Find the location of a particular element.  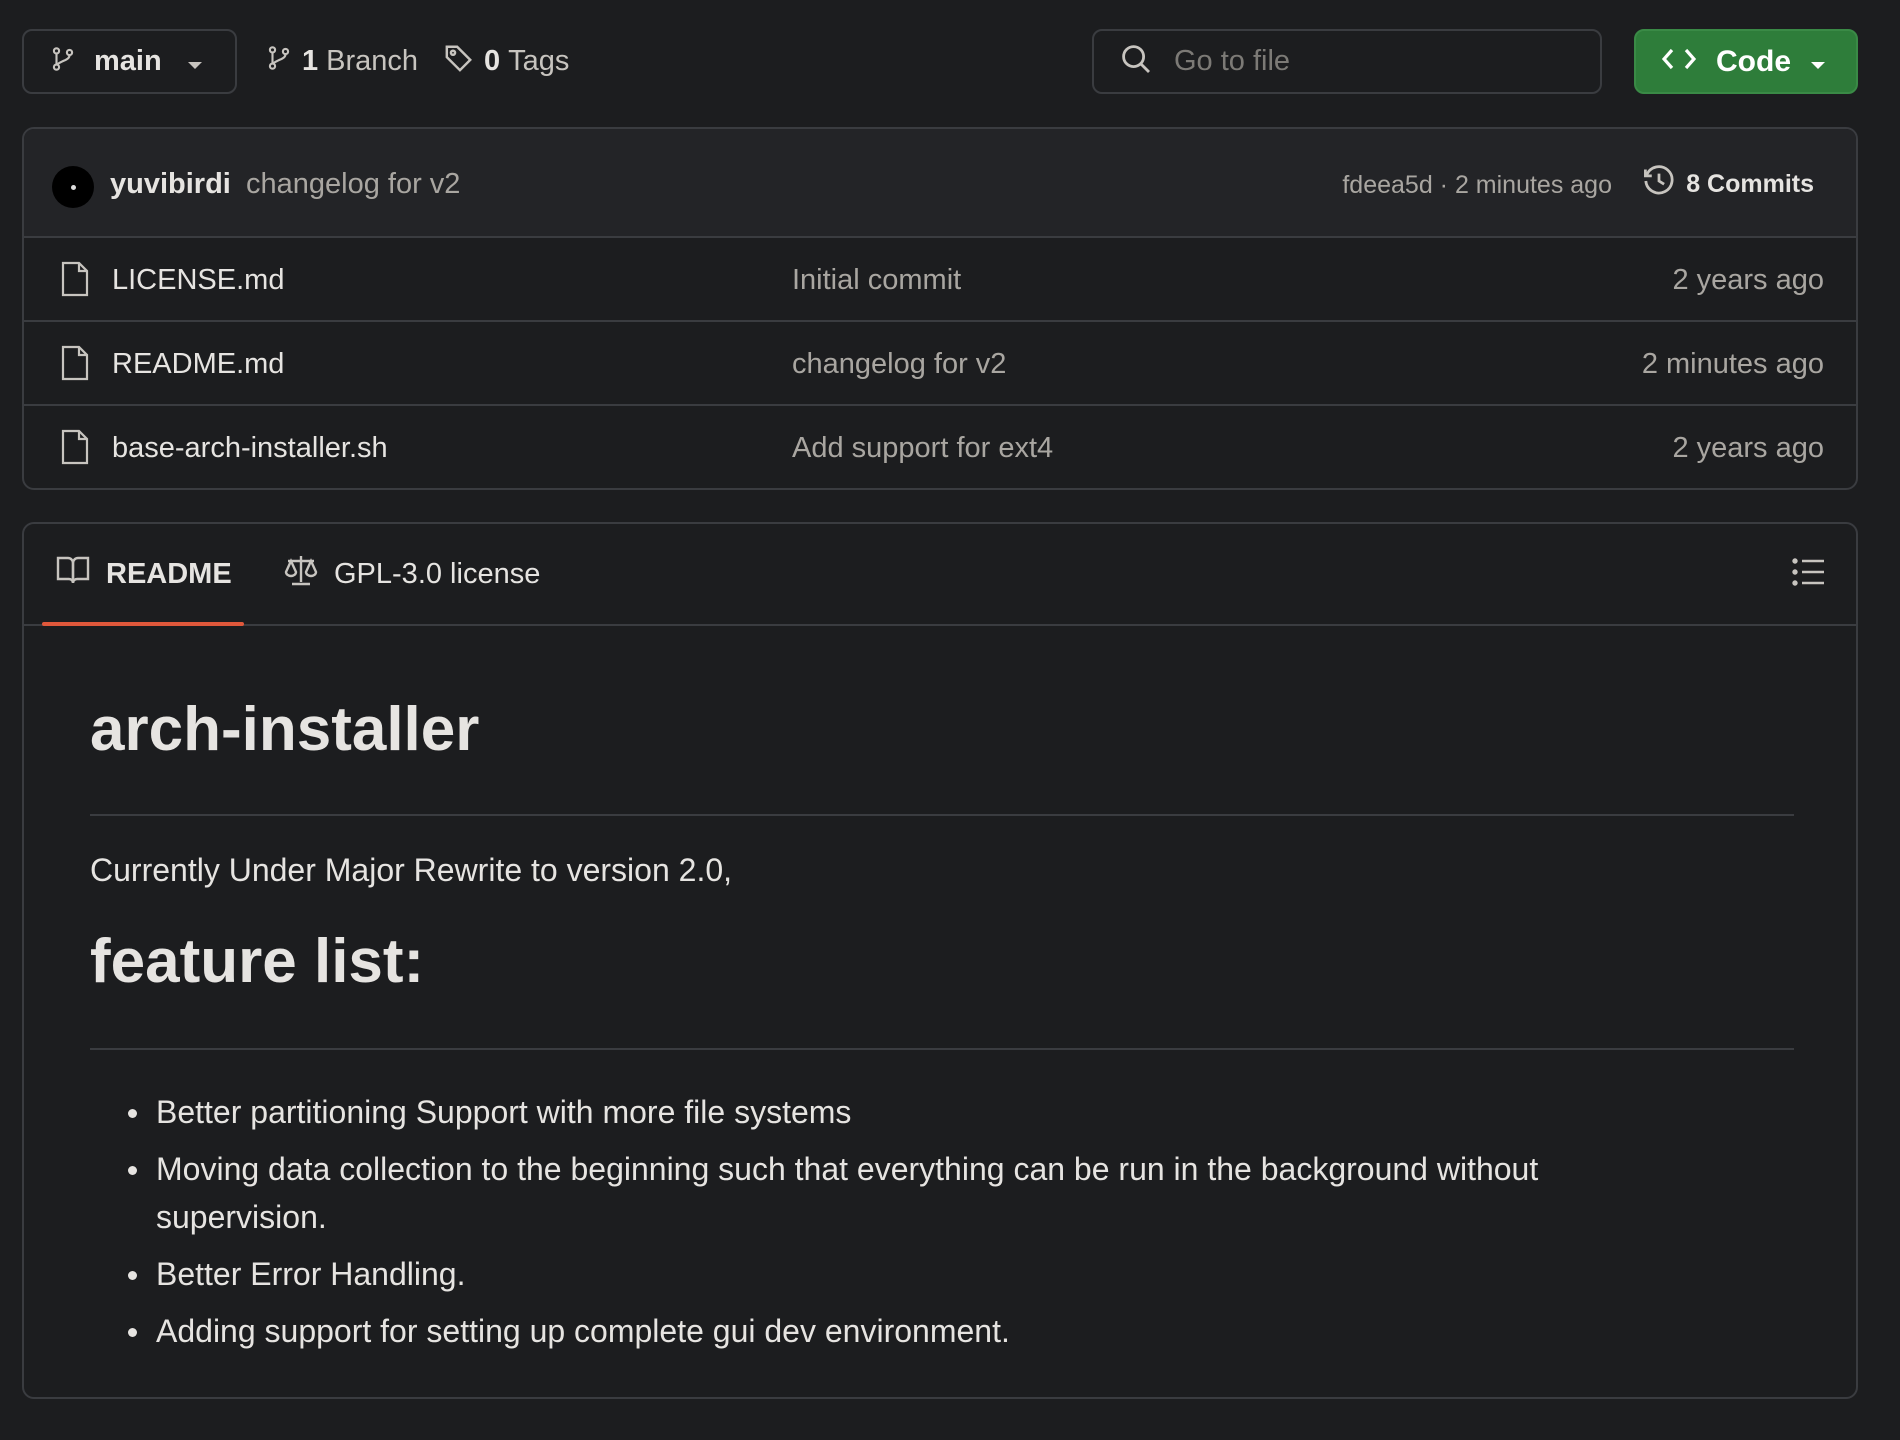

branch-select-button: main is located at coordinates (129, 61).